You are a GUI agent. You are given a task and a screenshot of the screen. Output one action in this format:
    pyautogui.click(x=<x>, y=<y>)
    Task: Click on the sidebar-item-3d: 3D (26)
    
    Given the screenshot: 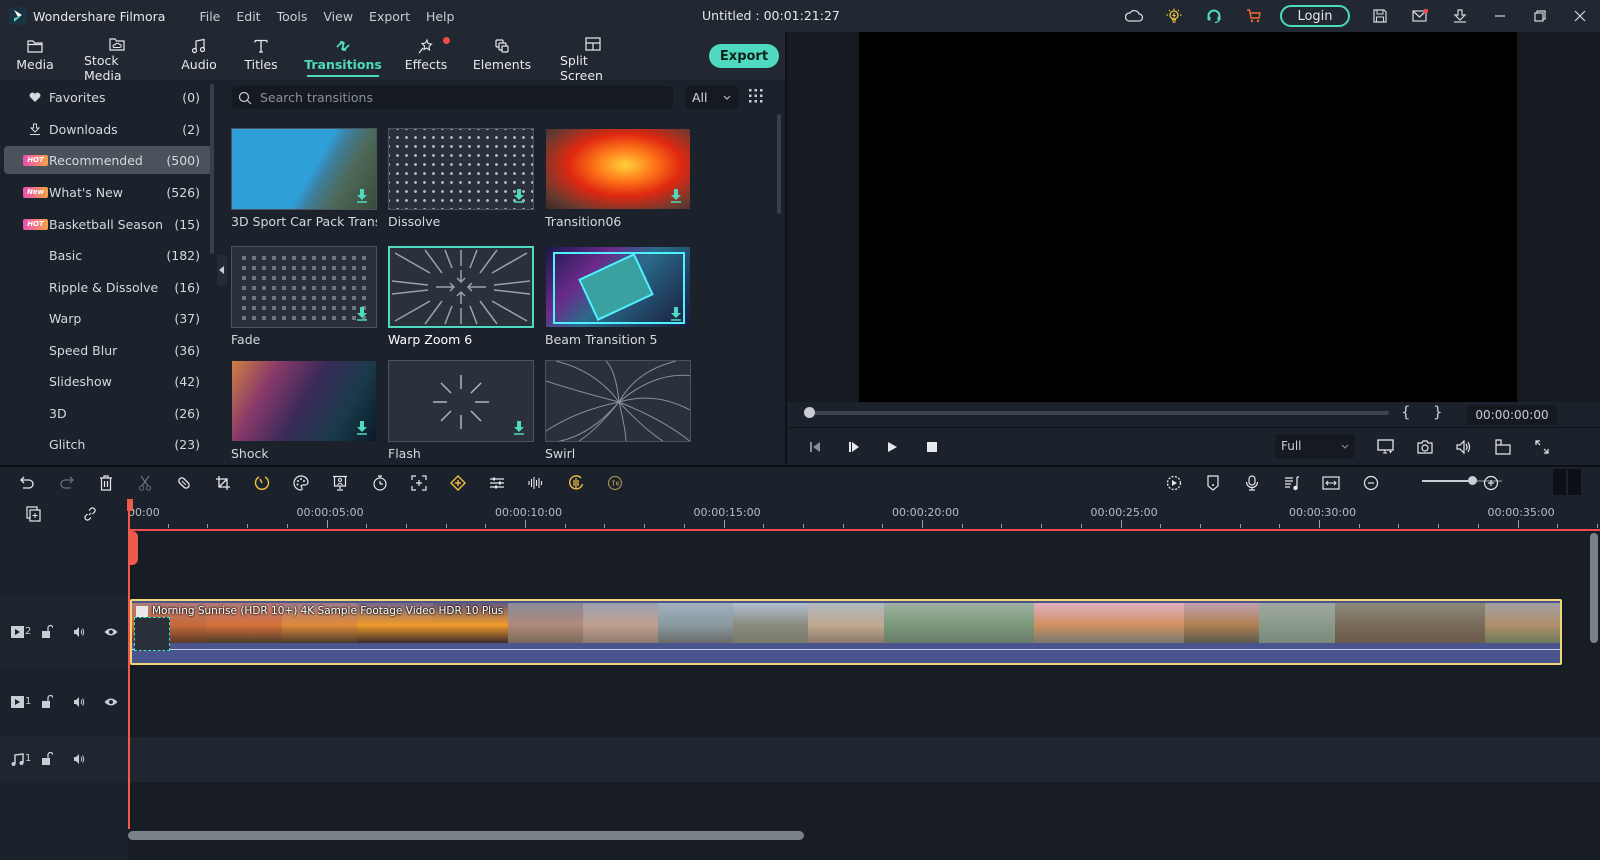 What is the action you would take?
    pyautogui.click(x=108, y=413)
    